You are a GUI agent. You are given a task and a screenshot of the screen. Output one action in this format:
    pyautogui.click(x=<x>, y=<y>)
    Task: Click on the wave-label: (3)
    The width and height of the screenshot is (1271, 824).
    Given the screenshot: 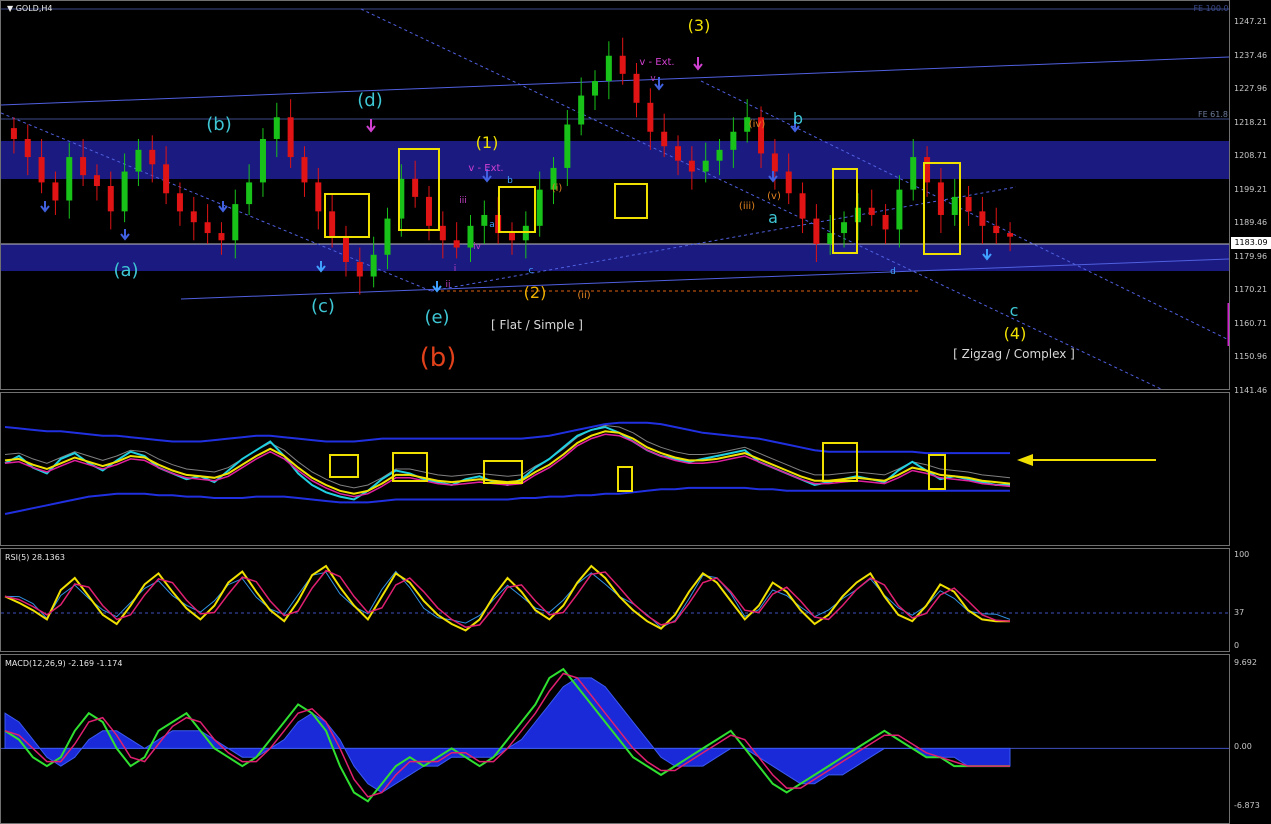 What is the action you would take?
    pyautogui.click(x=699, y=25)
    